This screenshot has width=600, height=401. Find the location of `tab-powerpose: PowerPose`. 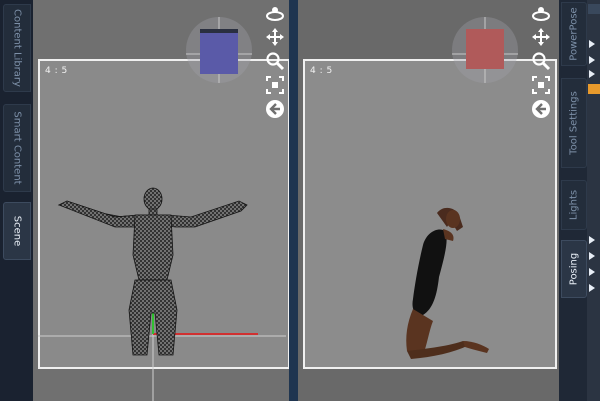

tab-powerpose: PowerPose is located at coordinates (574, 34).